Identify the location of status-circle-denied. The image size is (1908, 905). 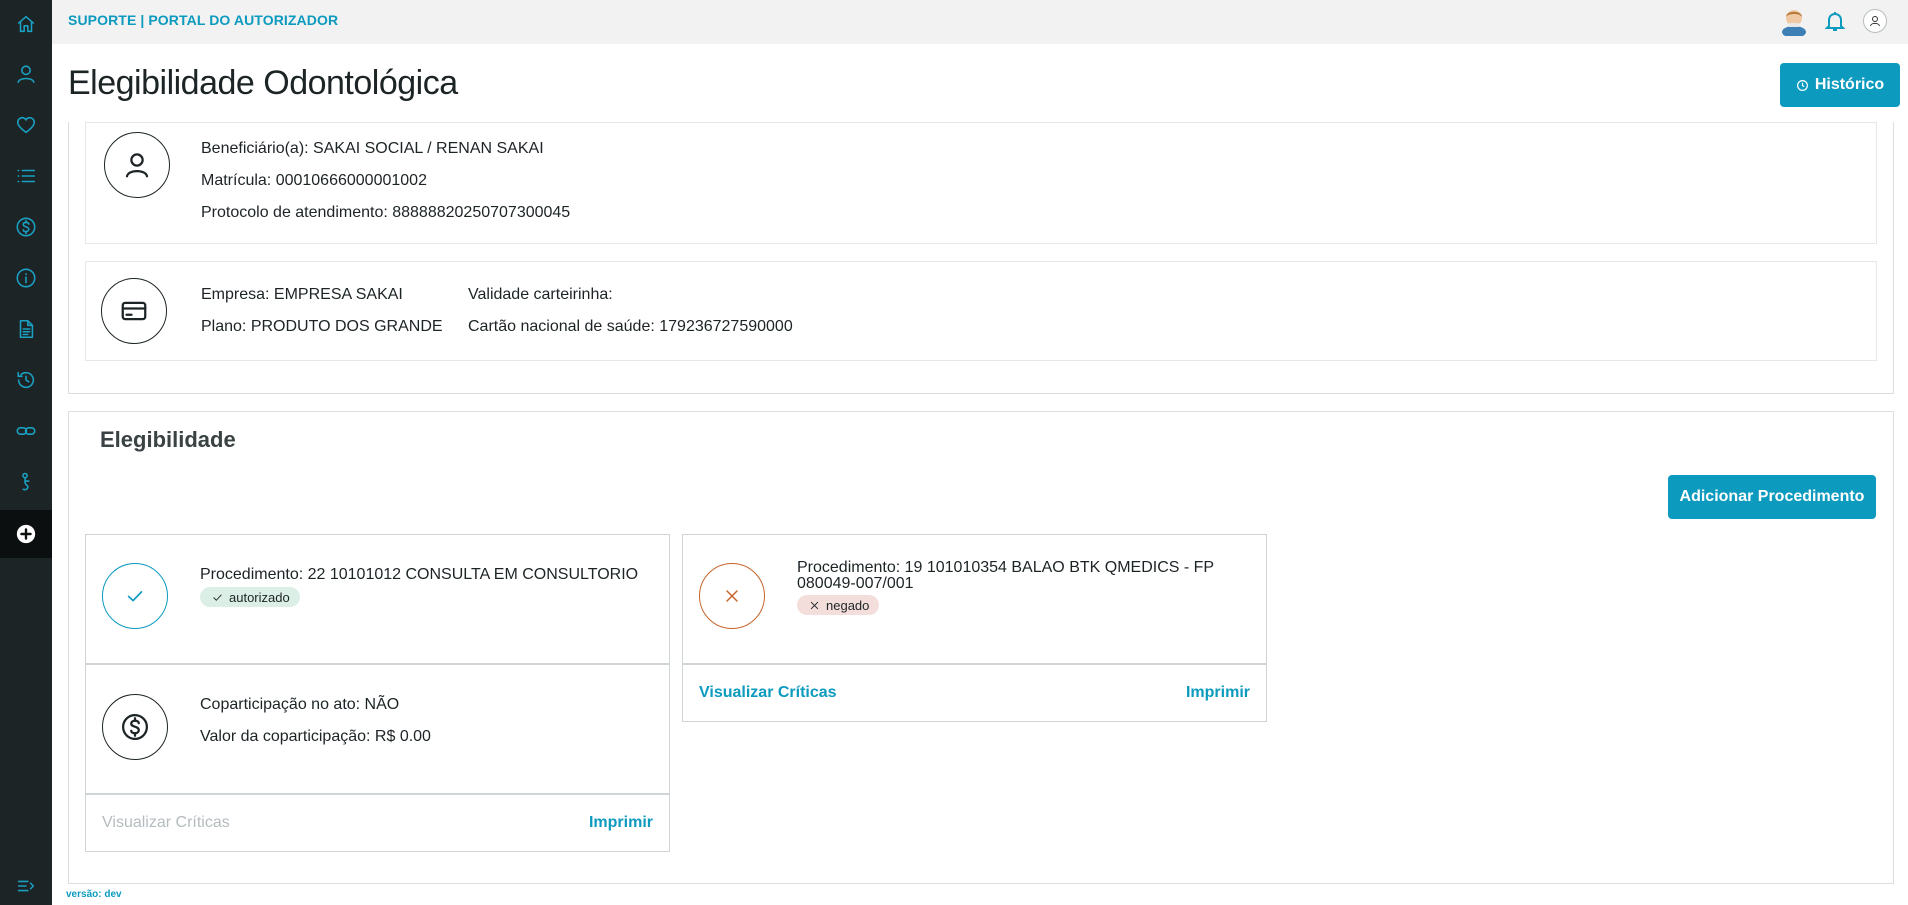
(732, 596).